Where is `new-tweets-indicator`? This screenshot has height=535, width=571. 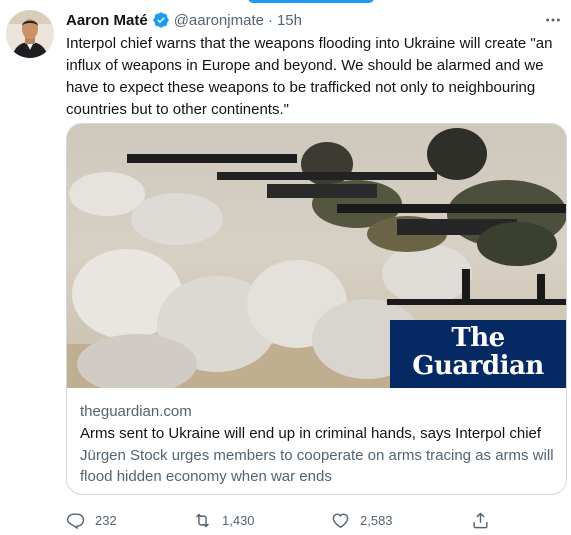
new-tweets-indicator is located at coordinates (311, 1).